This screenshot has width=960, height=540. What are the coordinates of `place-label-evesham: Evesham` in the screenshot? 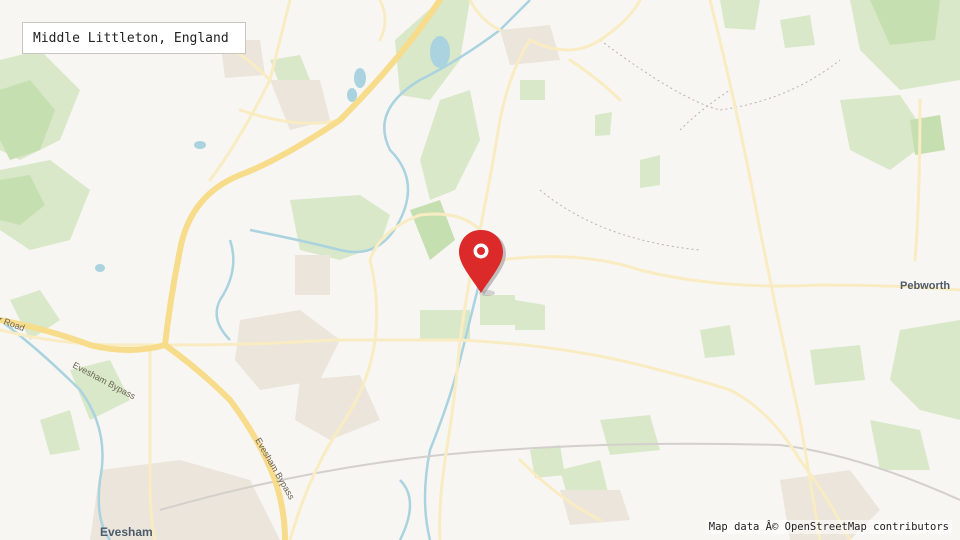 It's located at (126, 532).